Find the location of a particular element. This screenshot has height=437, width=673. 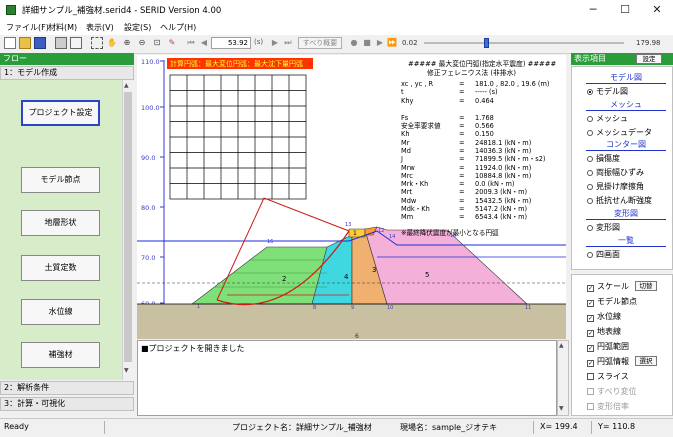

log-line: ■プロジェクトを開きました is located at coordinates (193, 348).